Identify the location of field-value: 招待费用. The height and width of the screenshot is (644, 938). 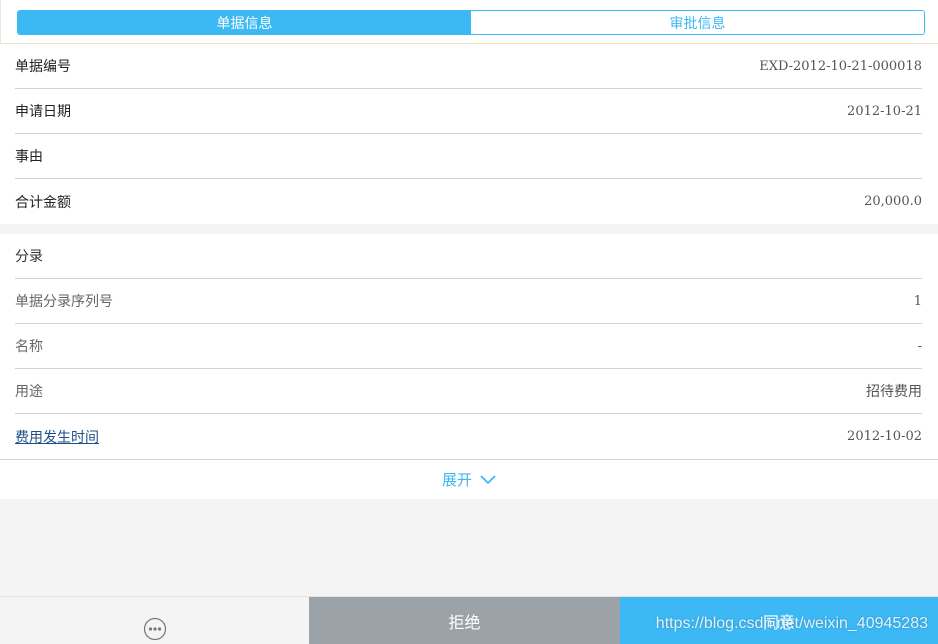
(894, 392).